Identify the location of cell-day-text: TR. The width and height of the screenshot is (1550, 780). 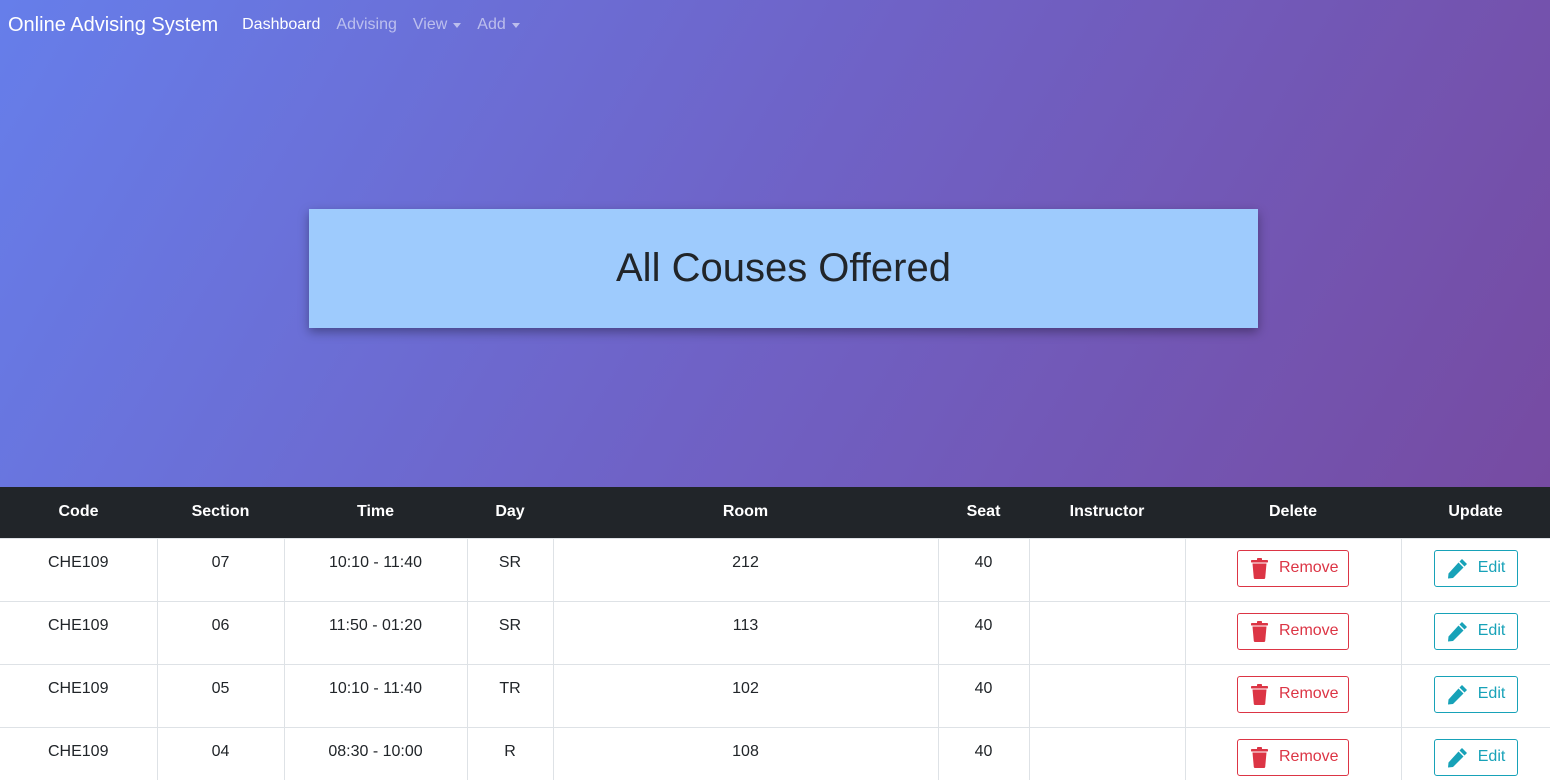
(510, 688).